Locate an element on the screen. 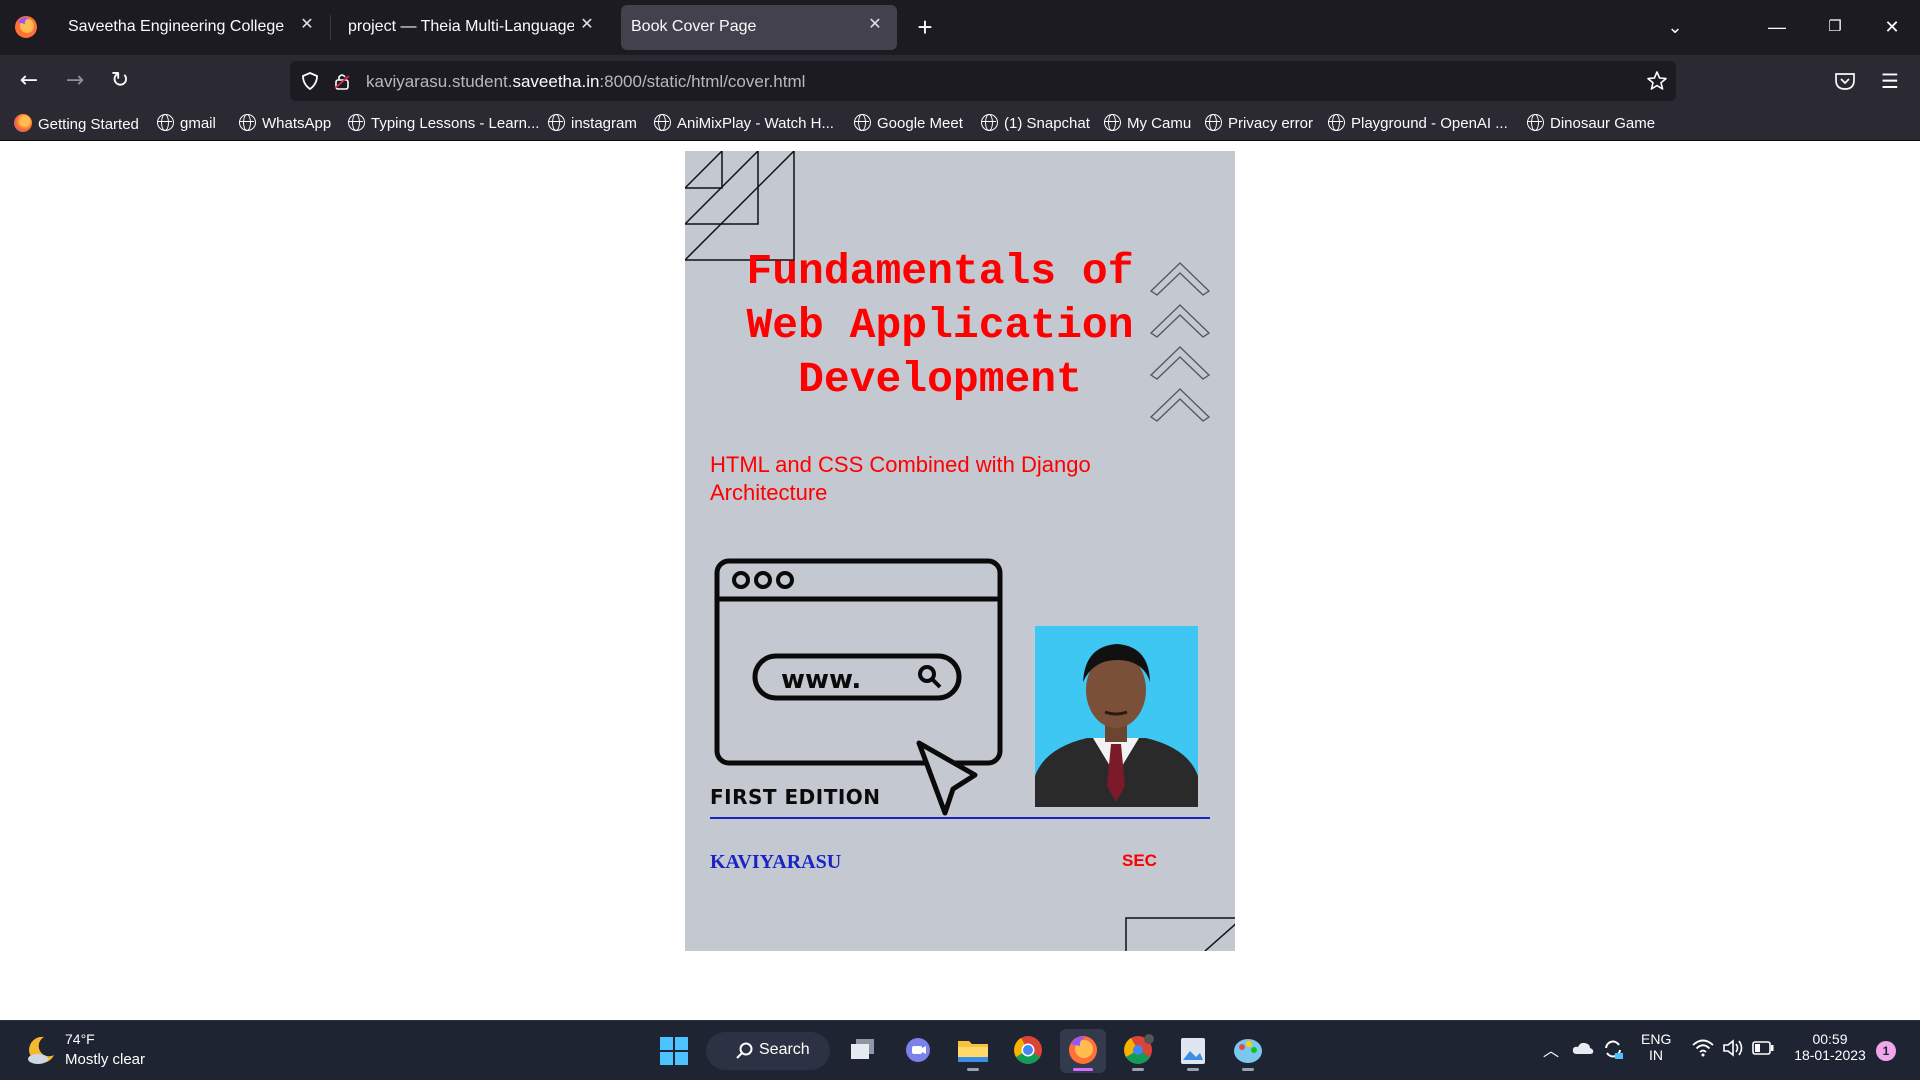  onedrive-cloud-icon is located at coordinates (1583, 1048).